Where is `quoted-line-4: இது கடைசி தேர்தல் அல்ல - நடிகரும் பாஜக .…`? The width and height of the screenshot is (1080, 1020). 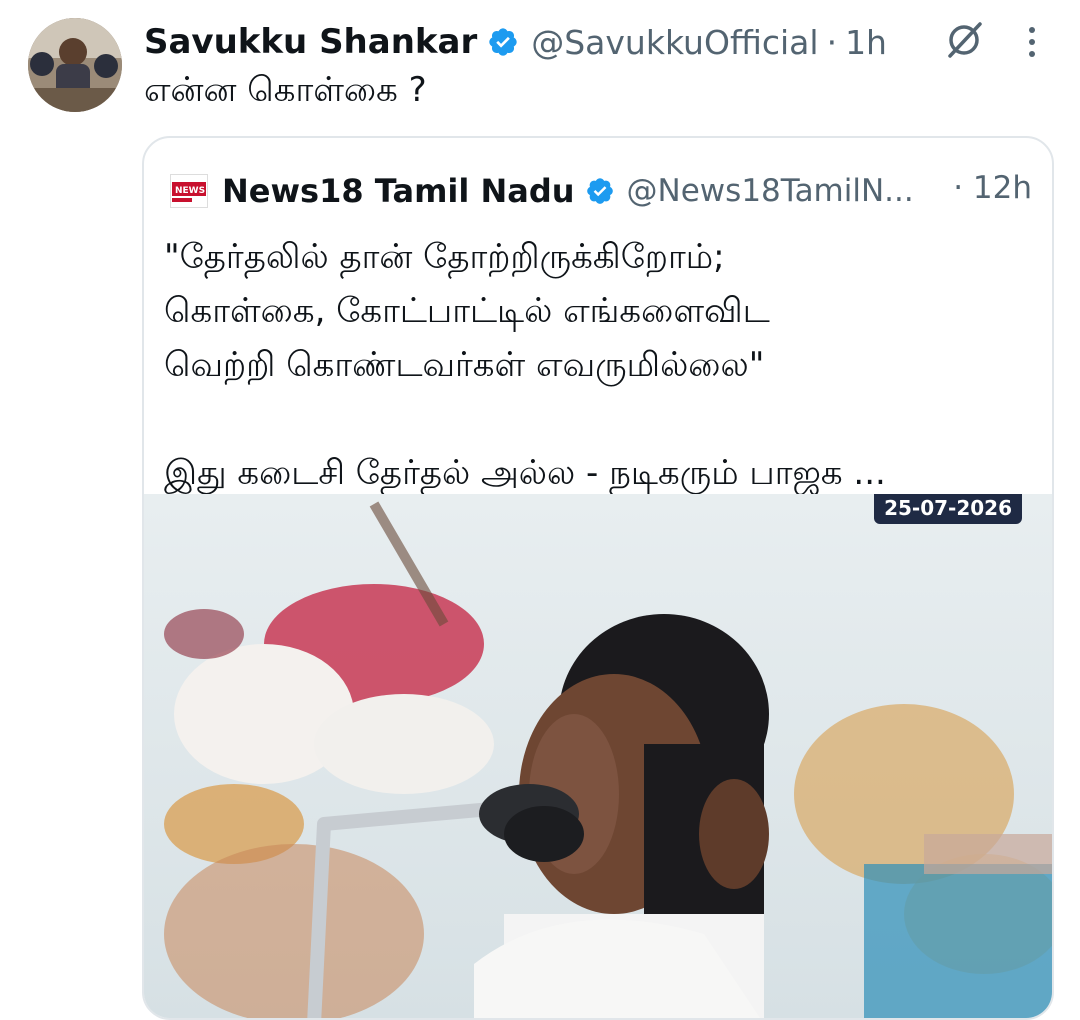
quoted-line-4: இது கடைசி தேர்தல் அல்ல - நடிகரும் பாஜக .… is located at coordinates (525, 473).